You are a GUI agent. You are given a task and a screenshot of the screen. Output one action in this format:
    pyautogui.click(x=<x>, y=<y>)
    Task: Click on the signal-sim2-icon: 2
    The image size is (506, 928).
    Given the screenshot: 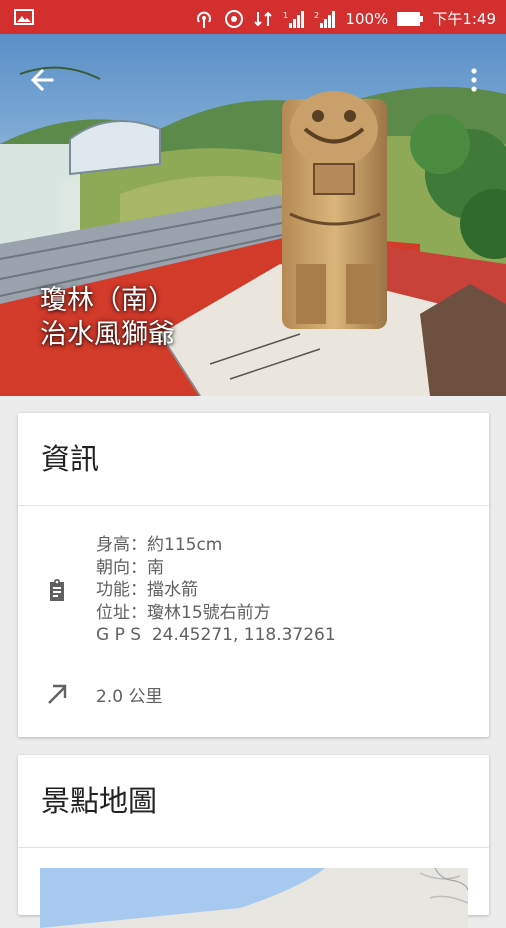 What is the action you would take?
    pyautogui.click(x=325, y=19)
    